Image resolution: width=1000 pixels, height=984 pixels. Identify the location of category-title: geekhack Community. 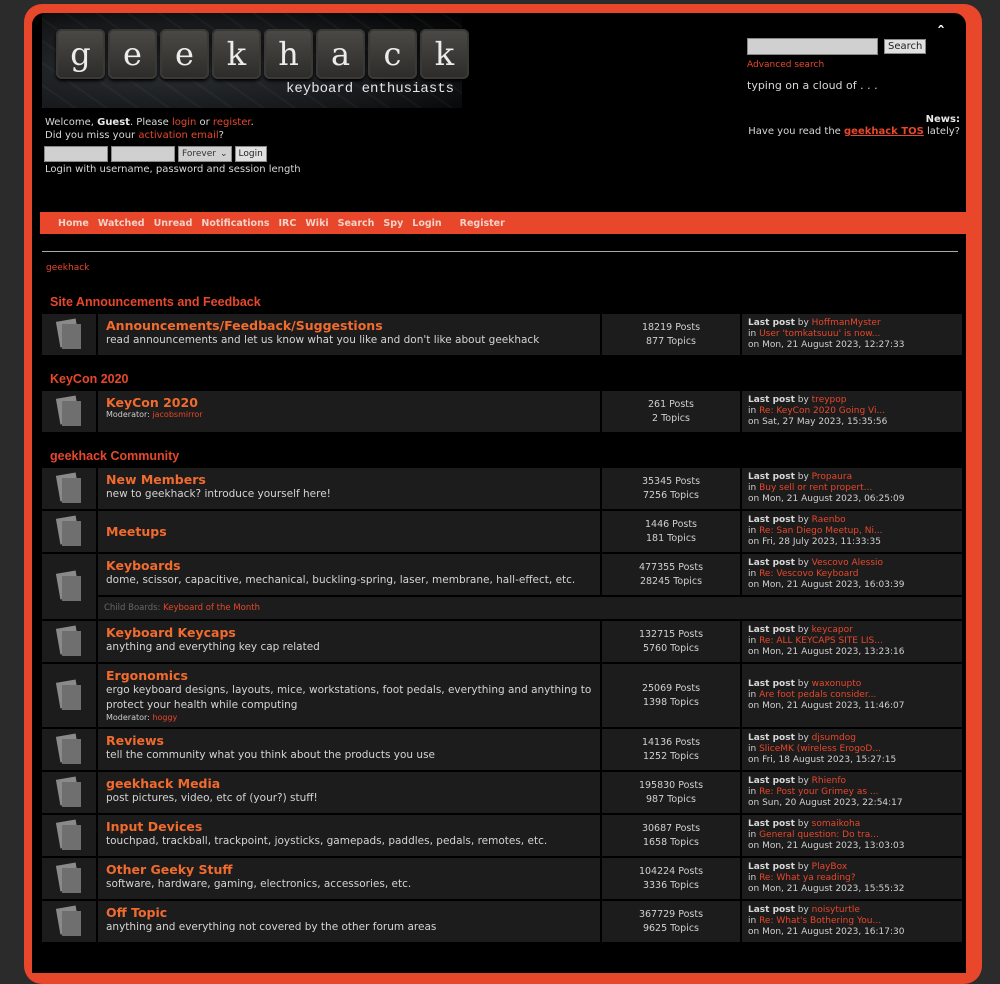
(502, 456).